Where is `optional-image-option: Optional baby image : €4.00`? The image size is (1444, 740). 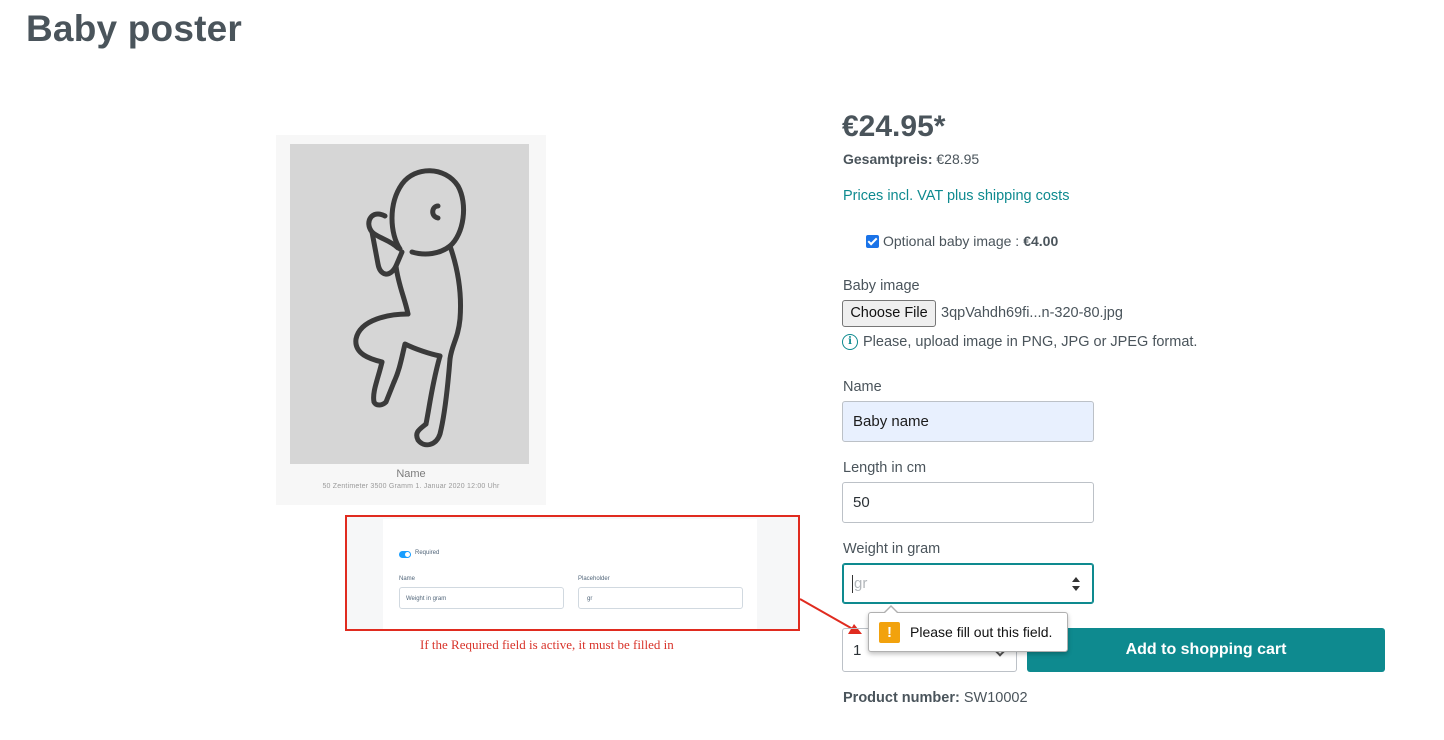 optional-image-option: Optional baby image : €4.00 is located at coordinates (962, 241).